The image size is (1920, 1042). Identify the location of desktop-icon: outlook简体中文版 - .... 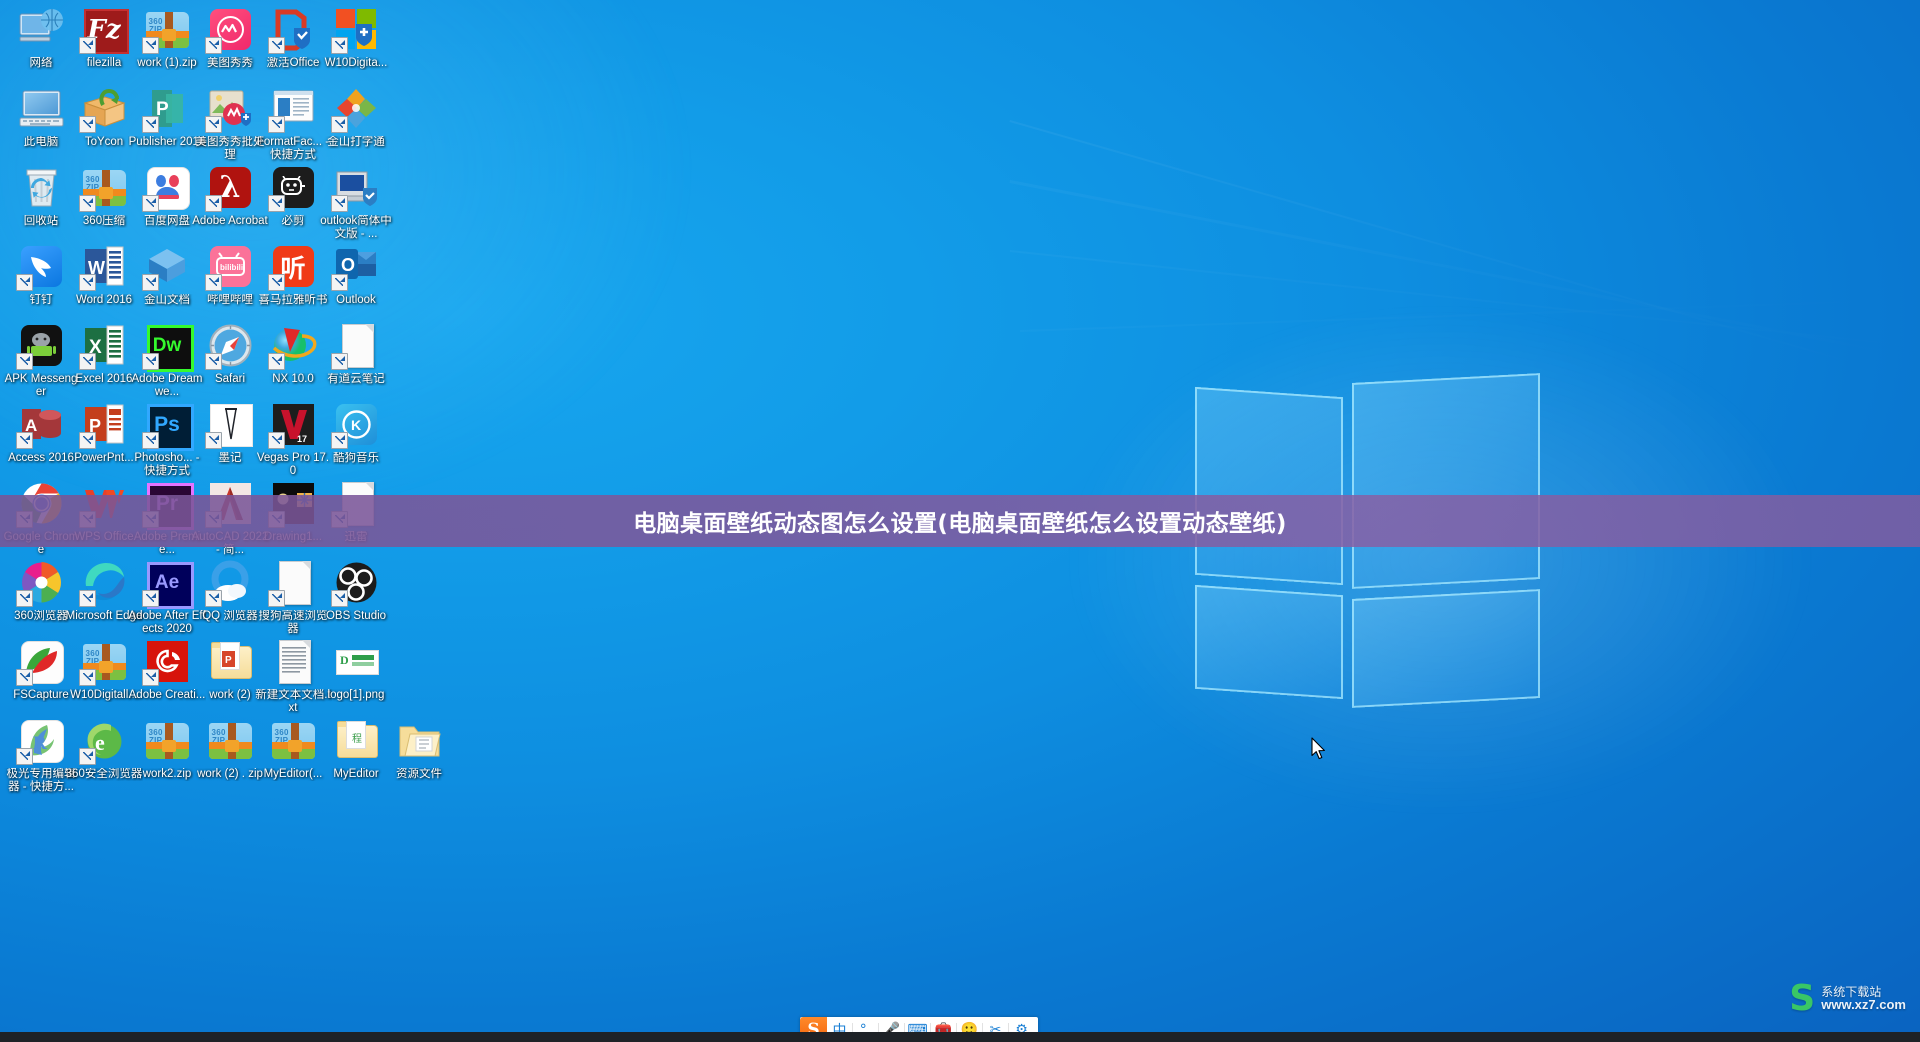
(356, 203).